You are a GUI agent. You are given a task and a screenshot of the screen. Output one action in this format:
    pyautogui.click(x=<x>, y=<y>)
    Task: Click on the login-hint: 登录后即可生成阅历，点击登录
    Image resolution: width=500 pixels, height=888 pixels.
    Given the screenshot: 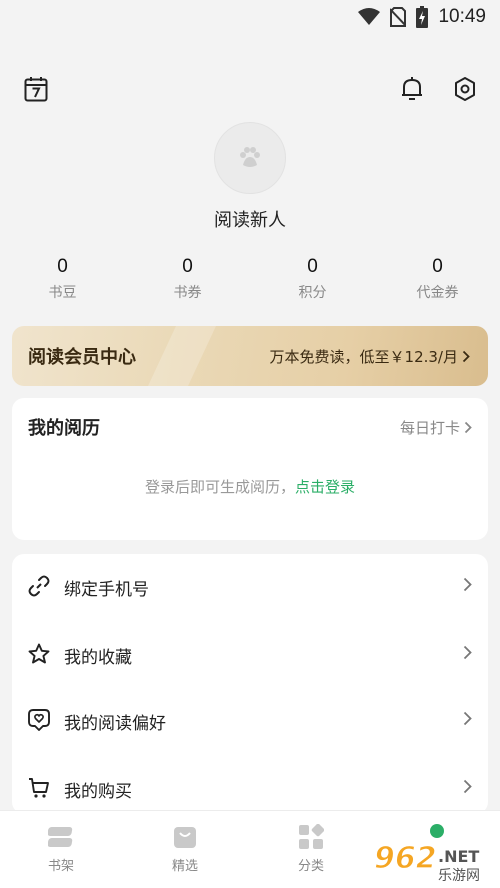 What is the action you would take?
    pyautogui.click(x=250, y=486)
    